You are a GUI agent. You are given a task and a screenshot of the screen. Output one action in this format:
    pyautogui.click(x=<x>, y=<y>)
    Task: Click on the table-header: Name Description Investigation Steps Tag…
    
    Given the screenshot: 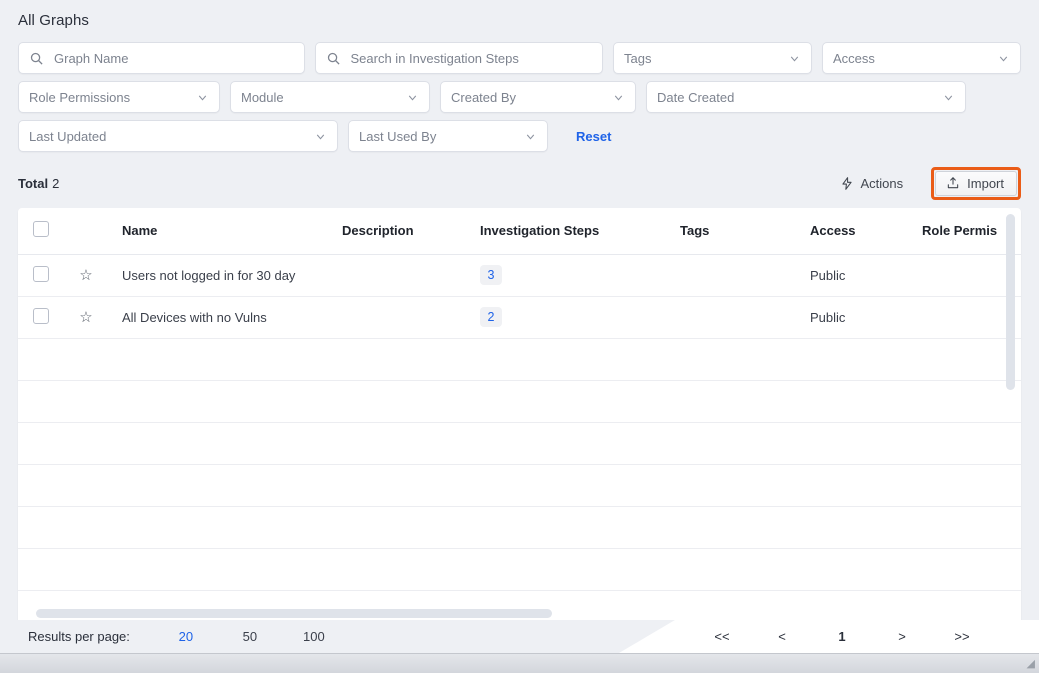 What is the action you would take?
    pyautogui.click(x=519, y=231)
    